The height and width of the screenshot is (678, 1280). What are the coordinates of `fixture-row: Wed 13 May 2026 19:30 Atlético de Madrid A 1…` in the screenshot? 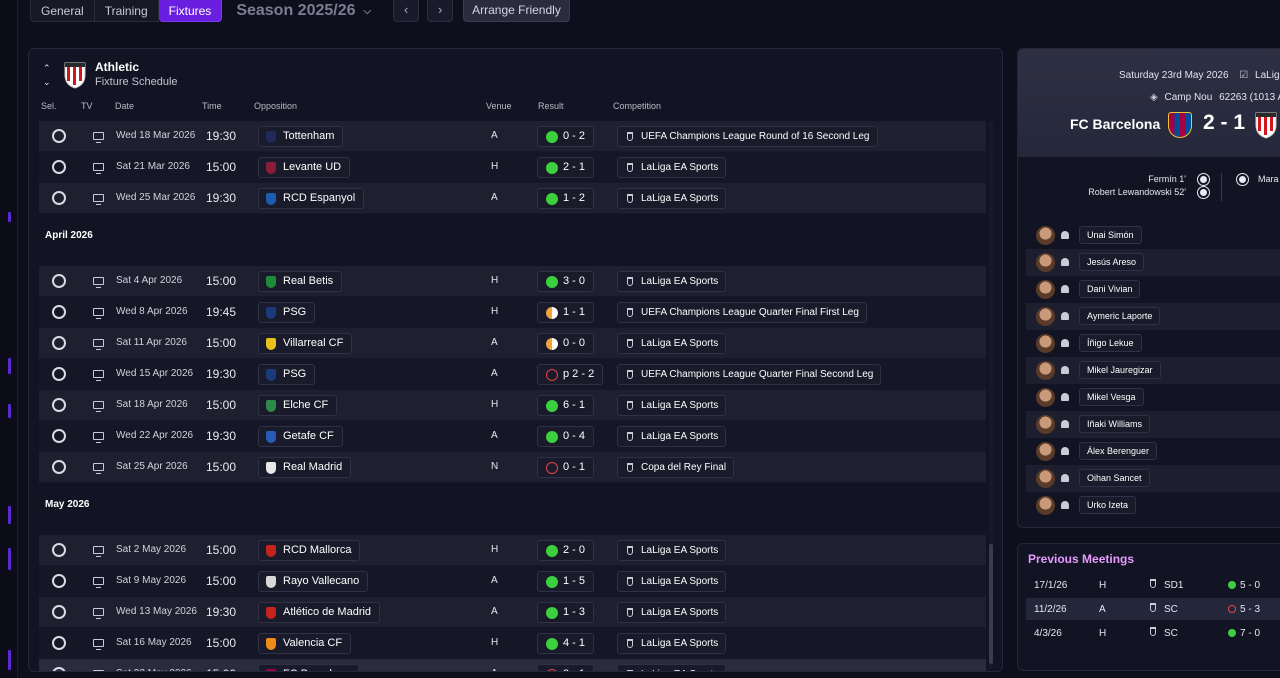 It's located at (512, 612).